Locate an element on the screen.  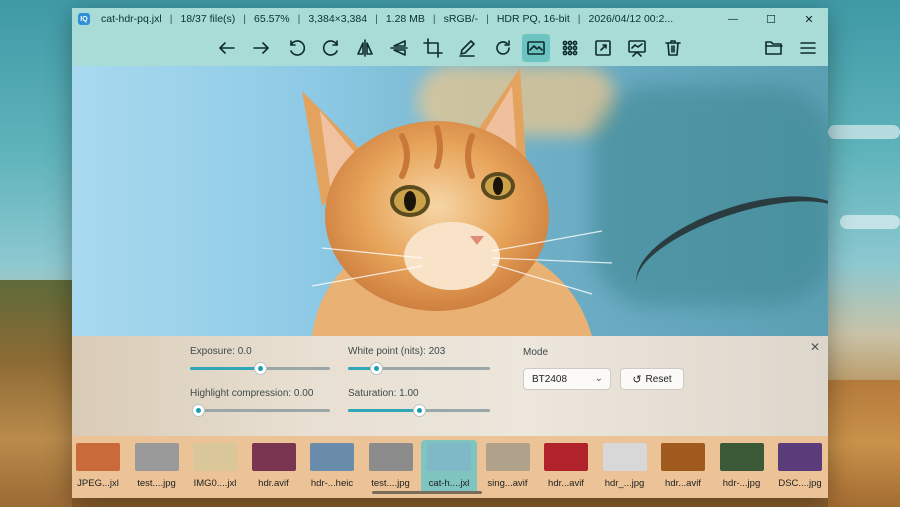
crop-icon is located at coordinates (433, 48).